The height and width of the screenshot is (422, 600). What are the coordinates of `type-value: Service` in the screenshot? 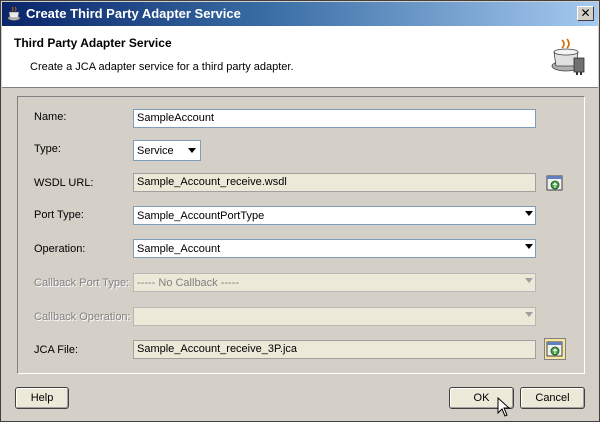 It's located at (155, 151).